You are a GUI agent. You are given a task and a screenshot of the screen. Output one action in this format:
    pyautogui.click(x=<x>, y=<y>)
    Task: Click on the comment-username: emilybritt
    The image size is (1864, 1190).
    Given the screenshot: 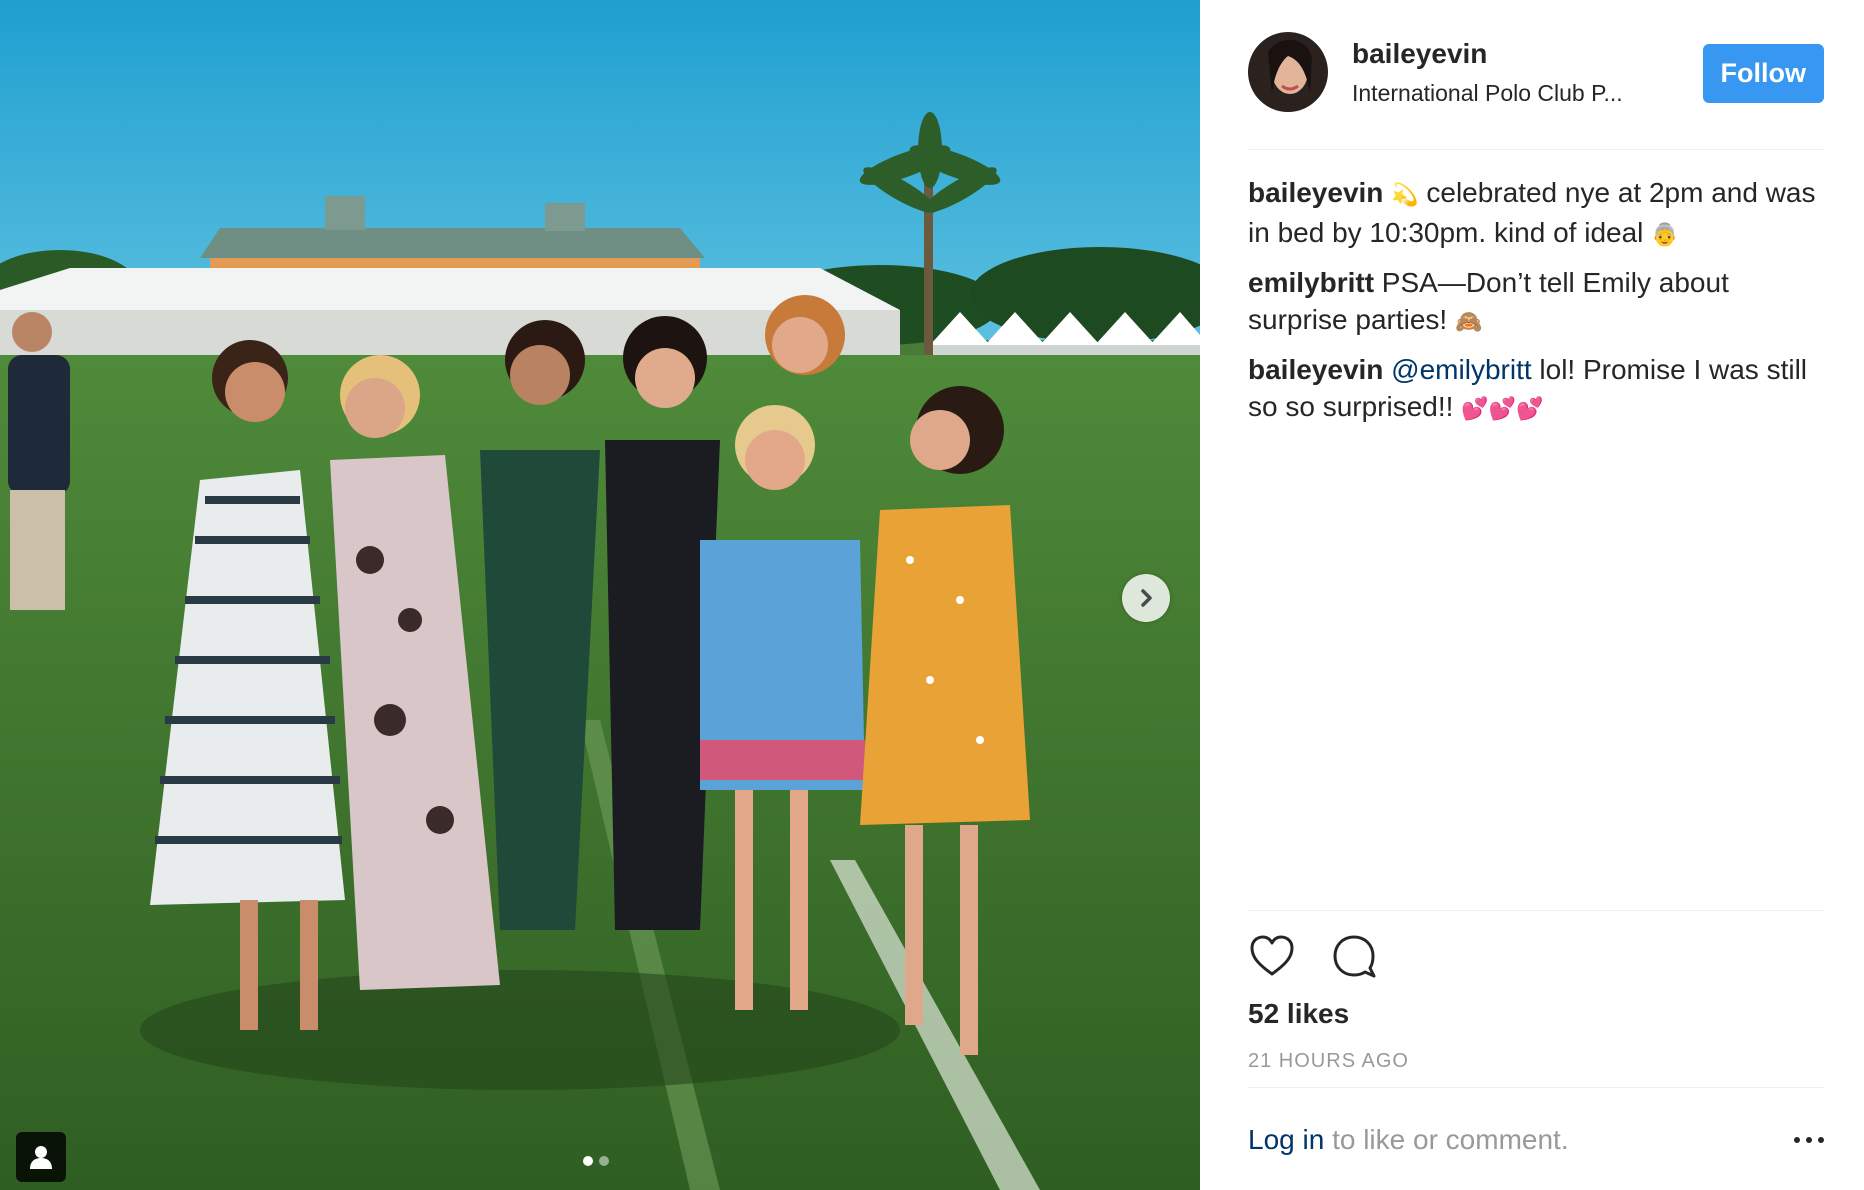 What is the action you would take?
    pyautogui.click(x=1311, y=282)
    